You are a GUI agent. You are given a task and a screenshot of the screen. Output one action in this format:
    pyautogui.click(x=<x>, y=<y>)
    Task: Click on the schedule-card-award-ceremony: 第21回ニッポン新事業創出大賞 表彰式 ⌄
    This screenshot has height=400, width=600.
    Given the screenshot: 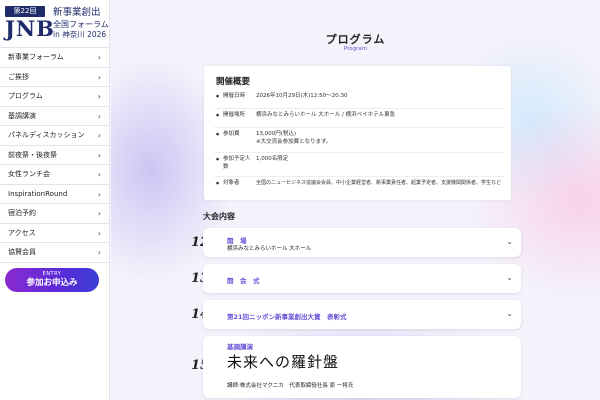 What is the action you would take?
    pyautogui.click(x=362, y=314)
    